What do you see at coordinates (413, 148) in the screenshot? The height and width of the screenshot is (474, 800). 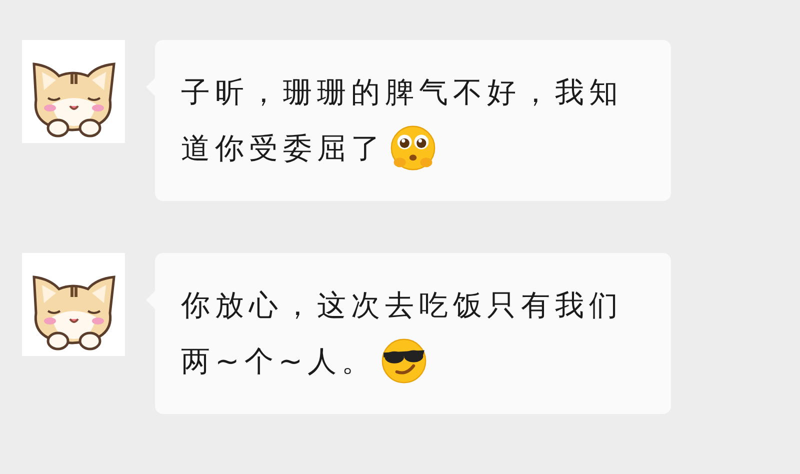 I see `pleading-face-icon` at bounding box center [413, 148].